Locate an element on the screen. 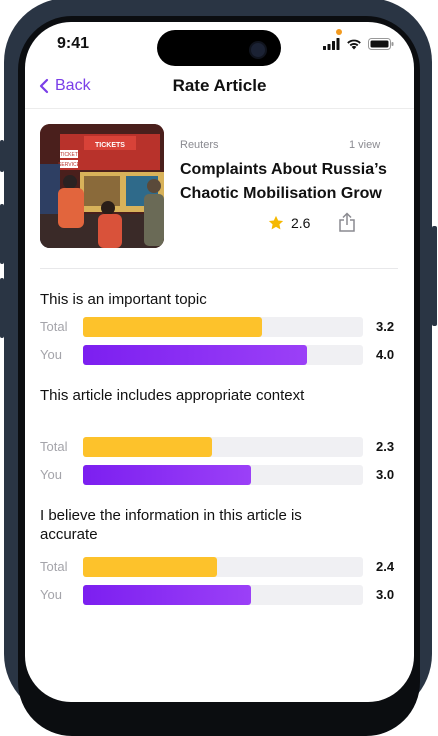  question-title: This is an important topic is located at coordinates (123, 299).